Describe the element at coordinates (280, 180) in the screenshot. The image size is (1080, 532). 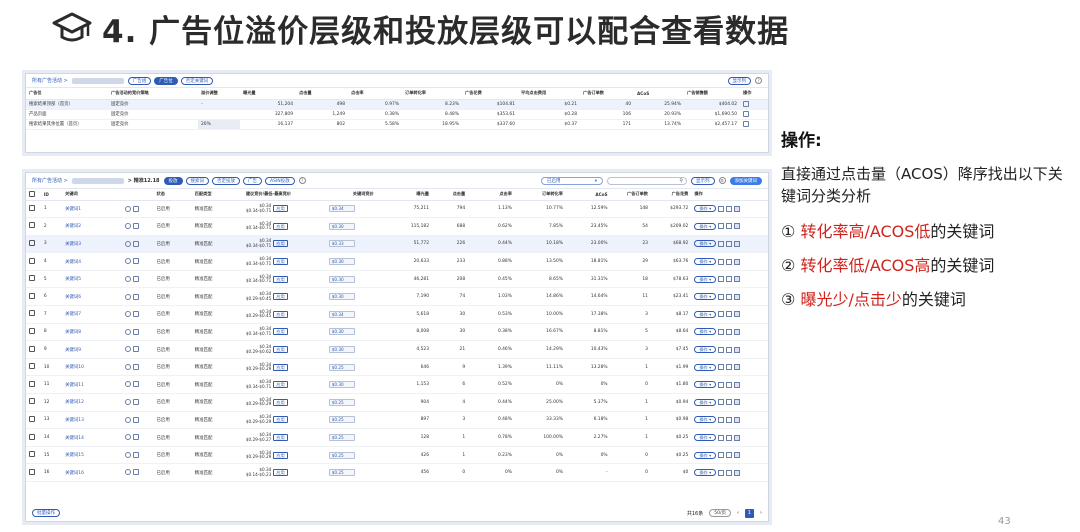
I see `tab-4: ASIN投放` at that location.